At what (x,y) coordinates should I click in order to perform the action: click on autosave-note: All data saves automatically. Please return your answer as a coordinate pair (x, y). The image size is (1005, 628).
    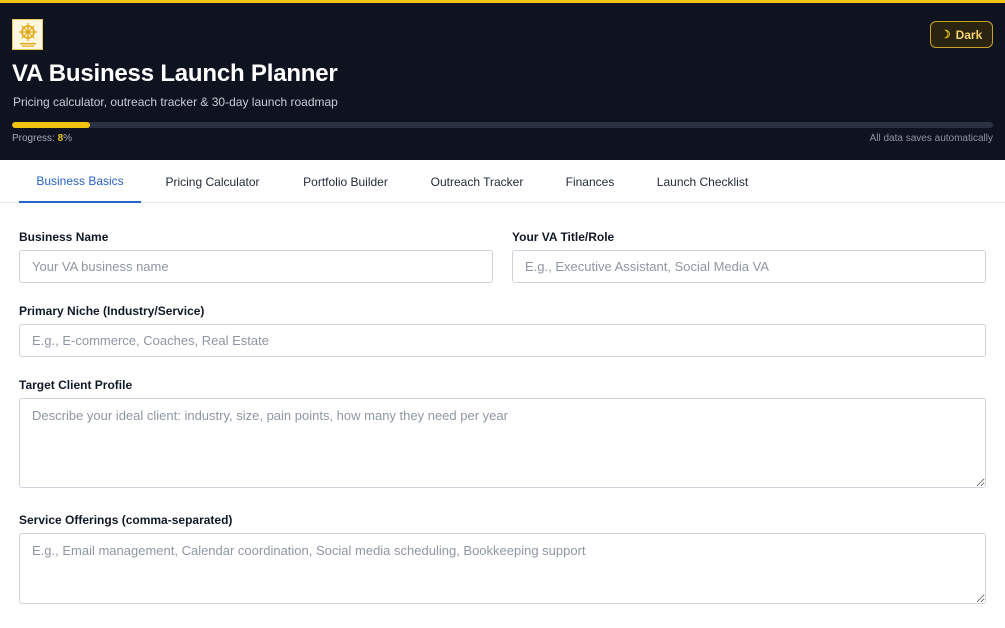
    Looking at the image, I should click on (931, 138).